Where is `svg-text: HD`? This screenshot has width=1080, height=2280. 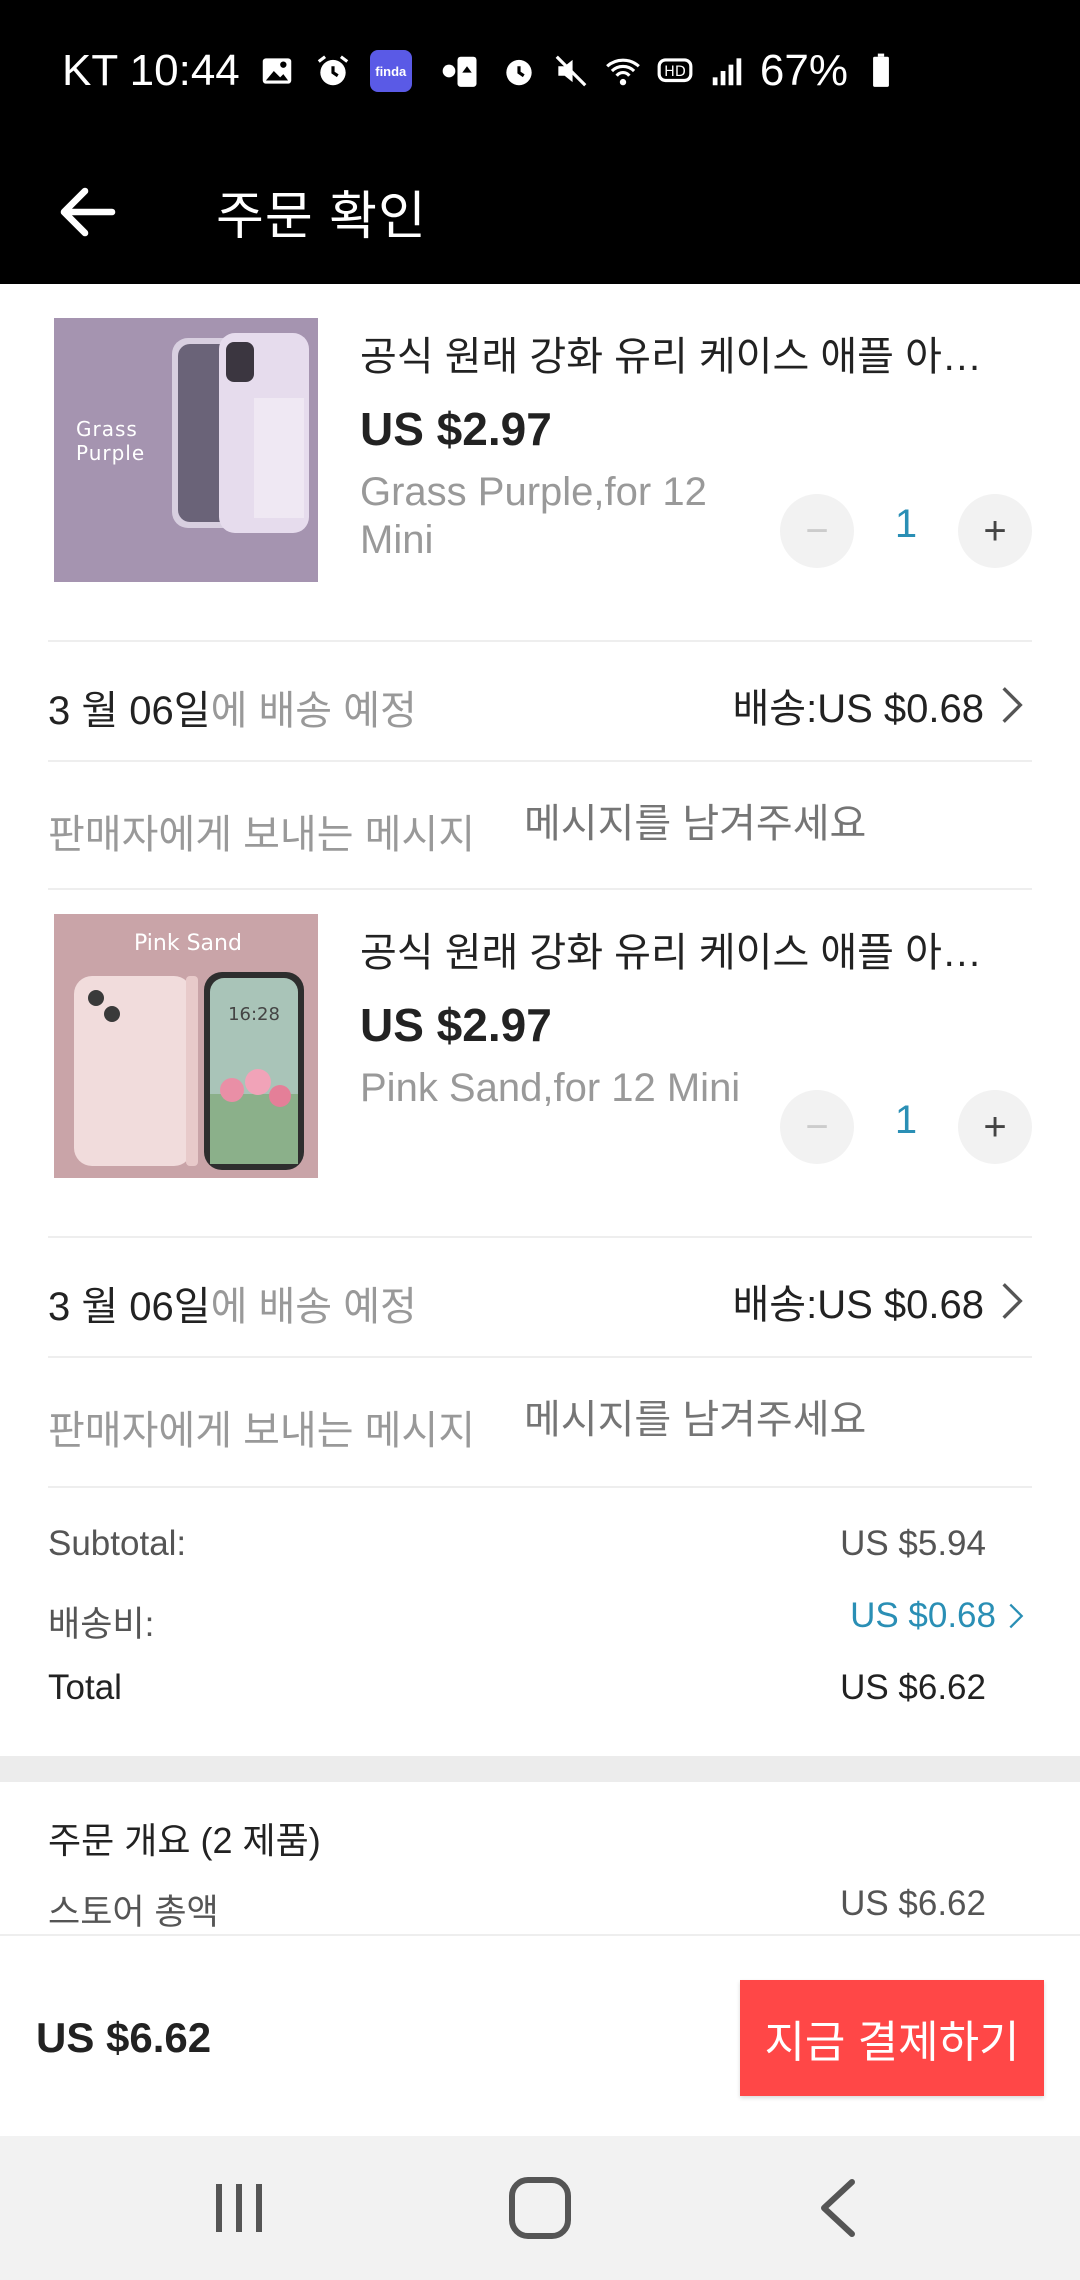 svg-text: HD is located at coordinates (675, 72).